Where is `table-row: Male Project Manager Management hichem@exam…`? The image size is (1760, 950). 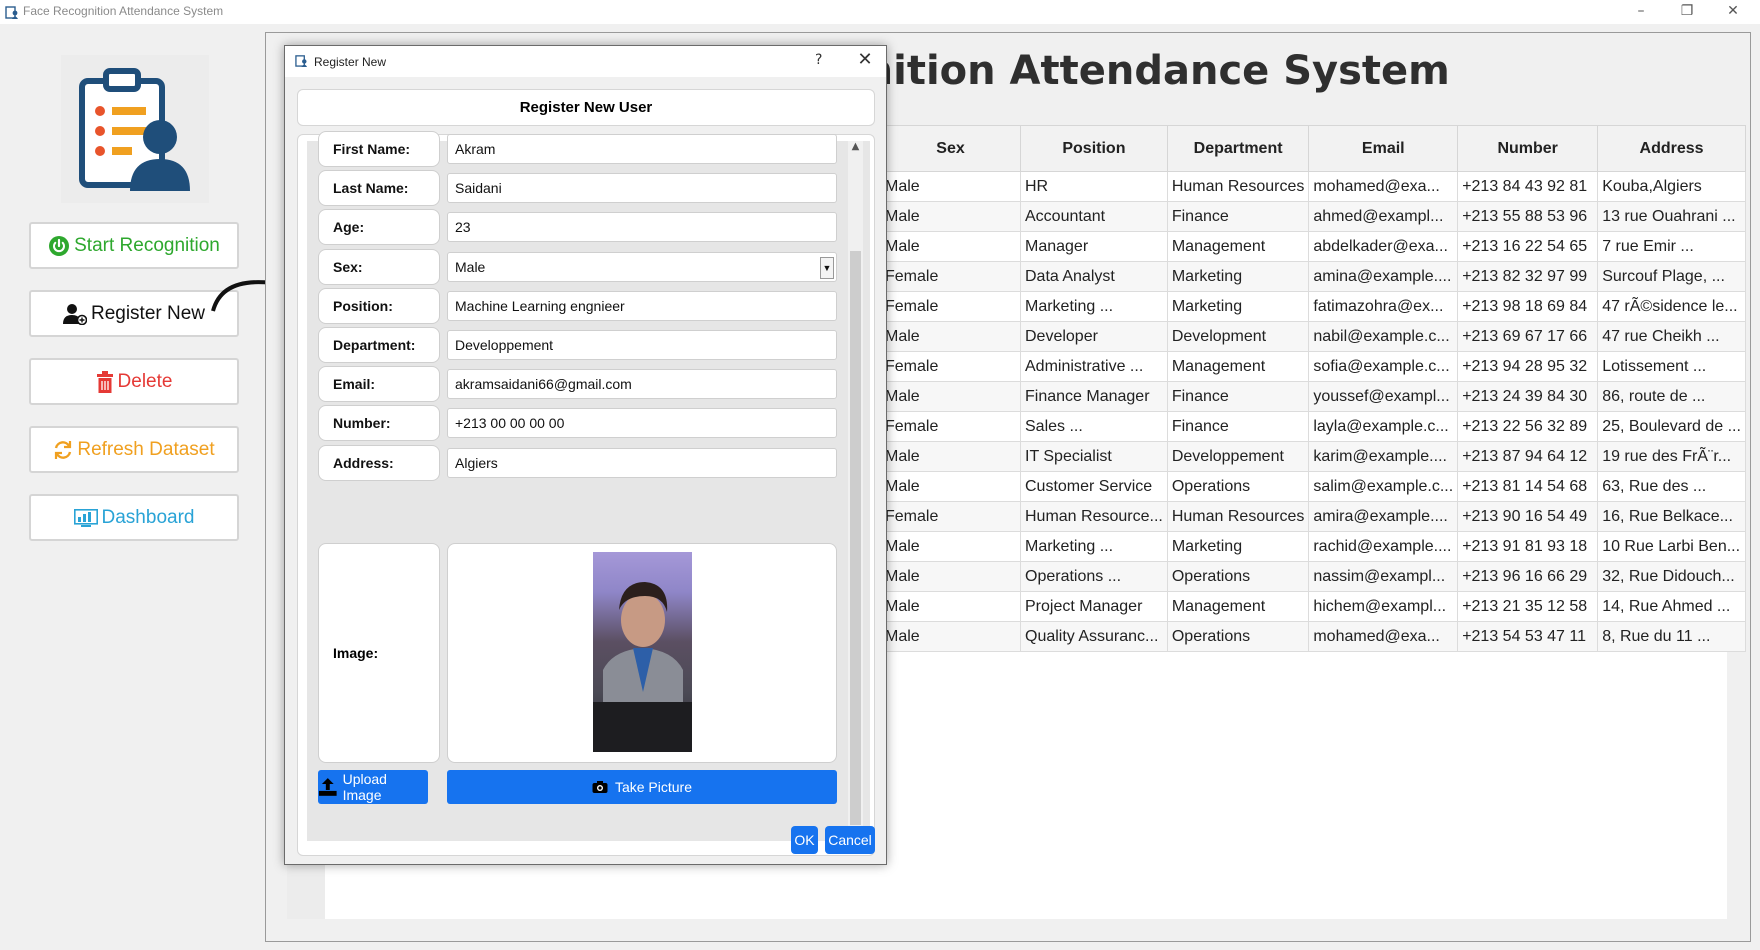 table-row: Male Project Manager Management hichem@exam… is located at coordinates (1313, 606).